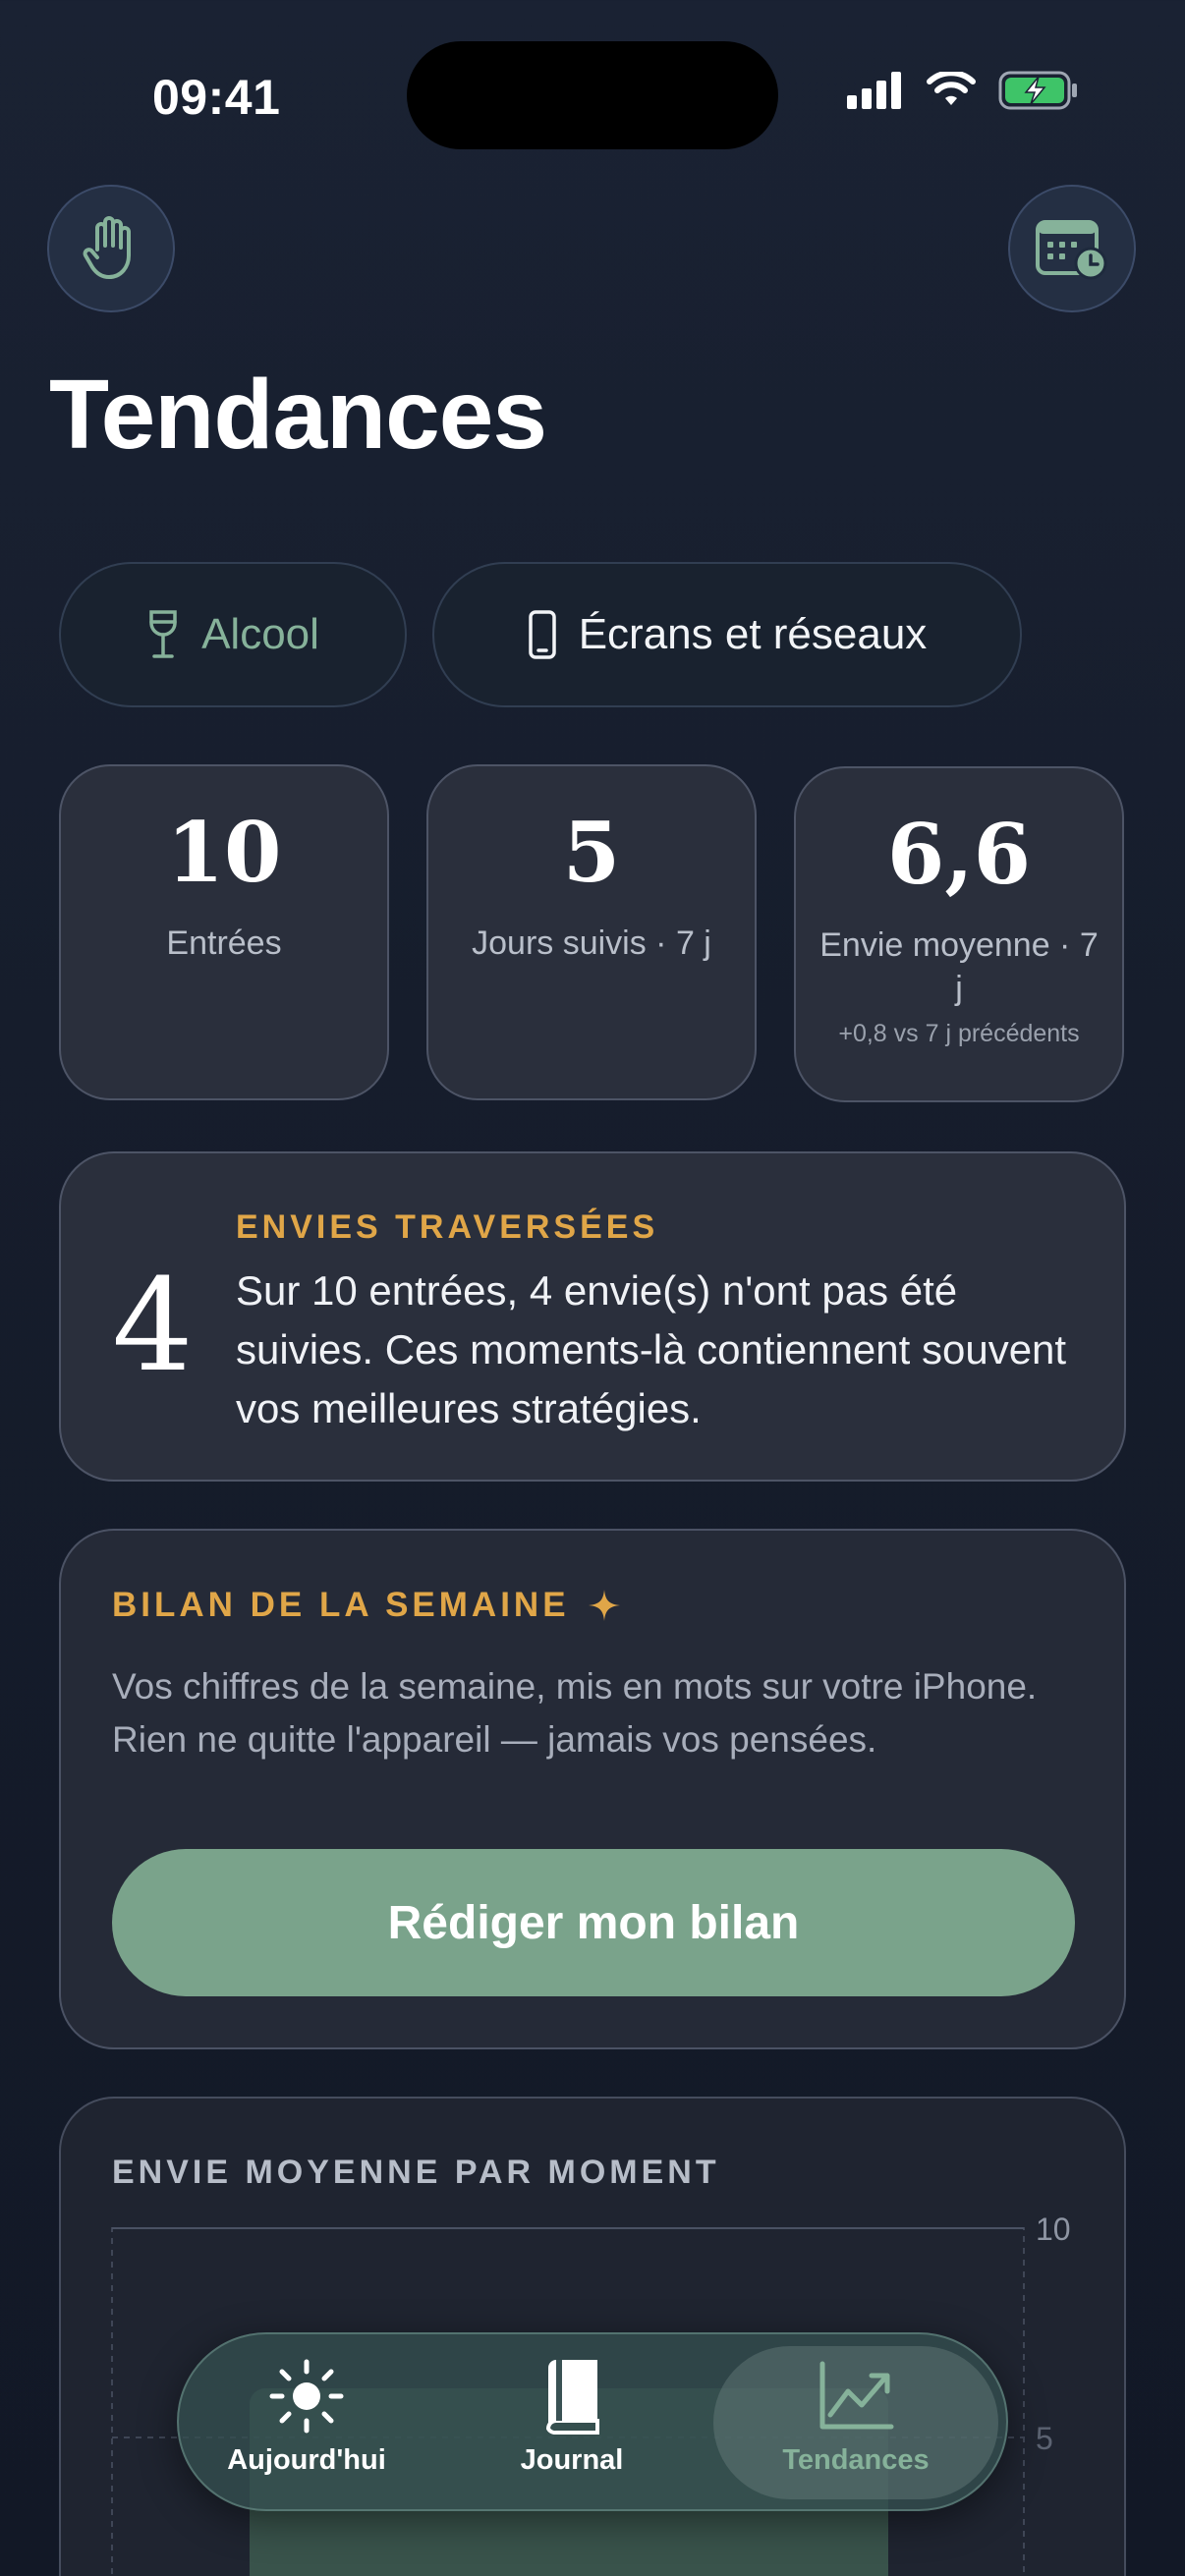 This screenshot has height=2576, width=1185. I want to click on pause-button, so click(111, 248).